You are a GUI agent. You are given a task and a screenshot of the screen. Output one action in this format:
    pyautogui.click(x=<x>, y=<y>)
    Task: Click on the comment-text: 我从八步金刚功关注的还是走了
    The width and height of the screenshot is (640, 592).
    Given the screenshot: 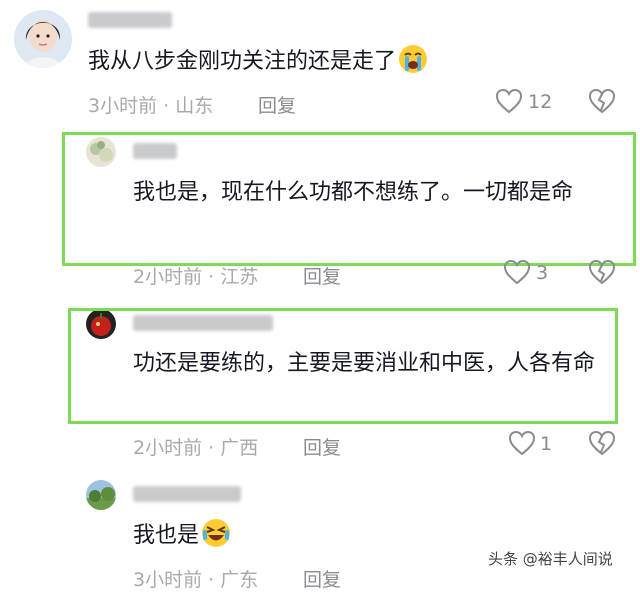 What is the action you would take?
    pyautogui.click(x=258, y=65)
    